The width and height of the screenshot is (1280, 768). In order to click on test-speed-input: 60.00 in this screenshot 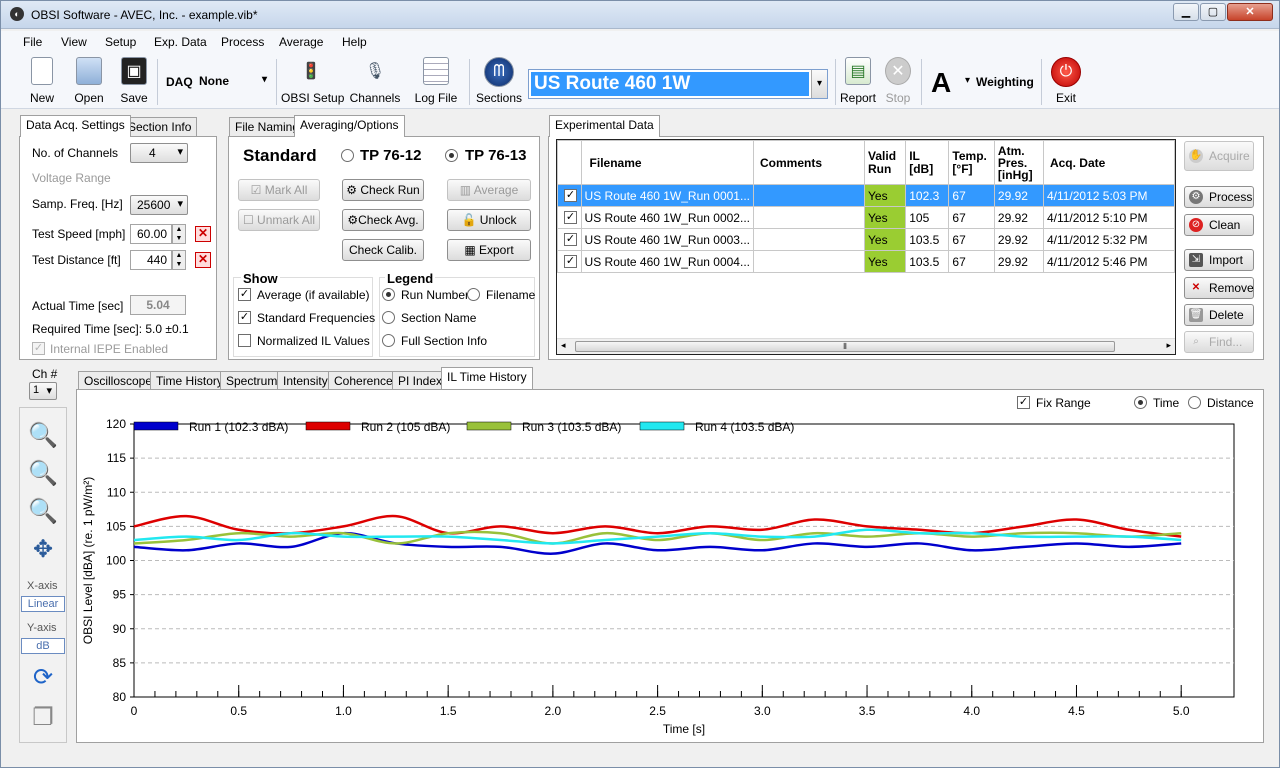, I will do `click(151, 234)`.